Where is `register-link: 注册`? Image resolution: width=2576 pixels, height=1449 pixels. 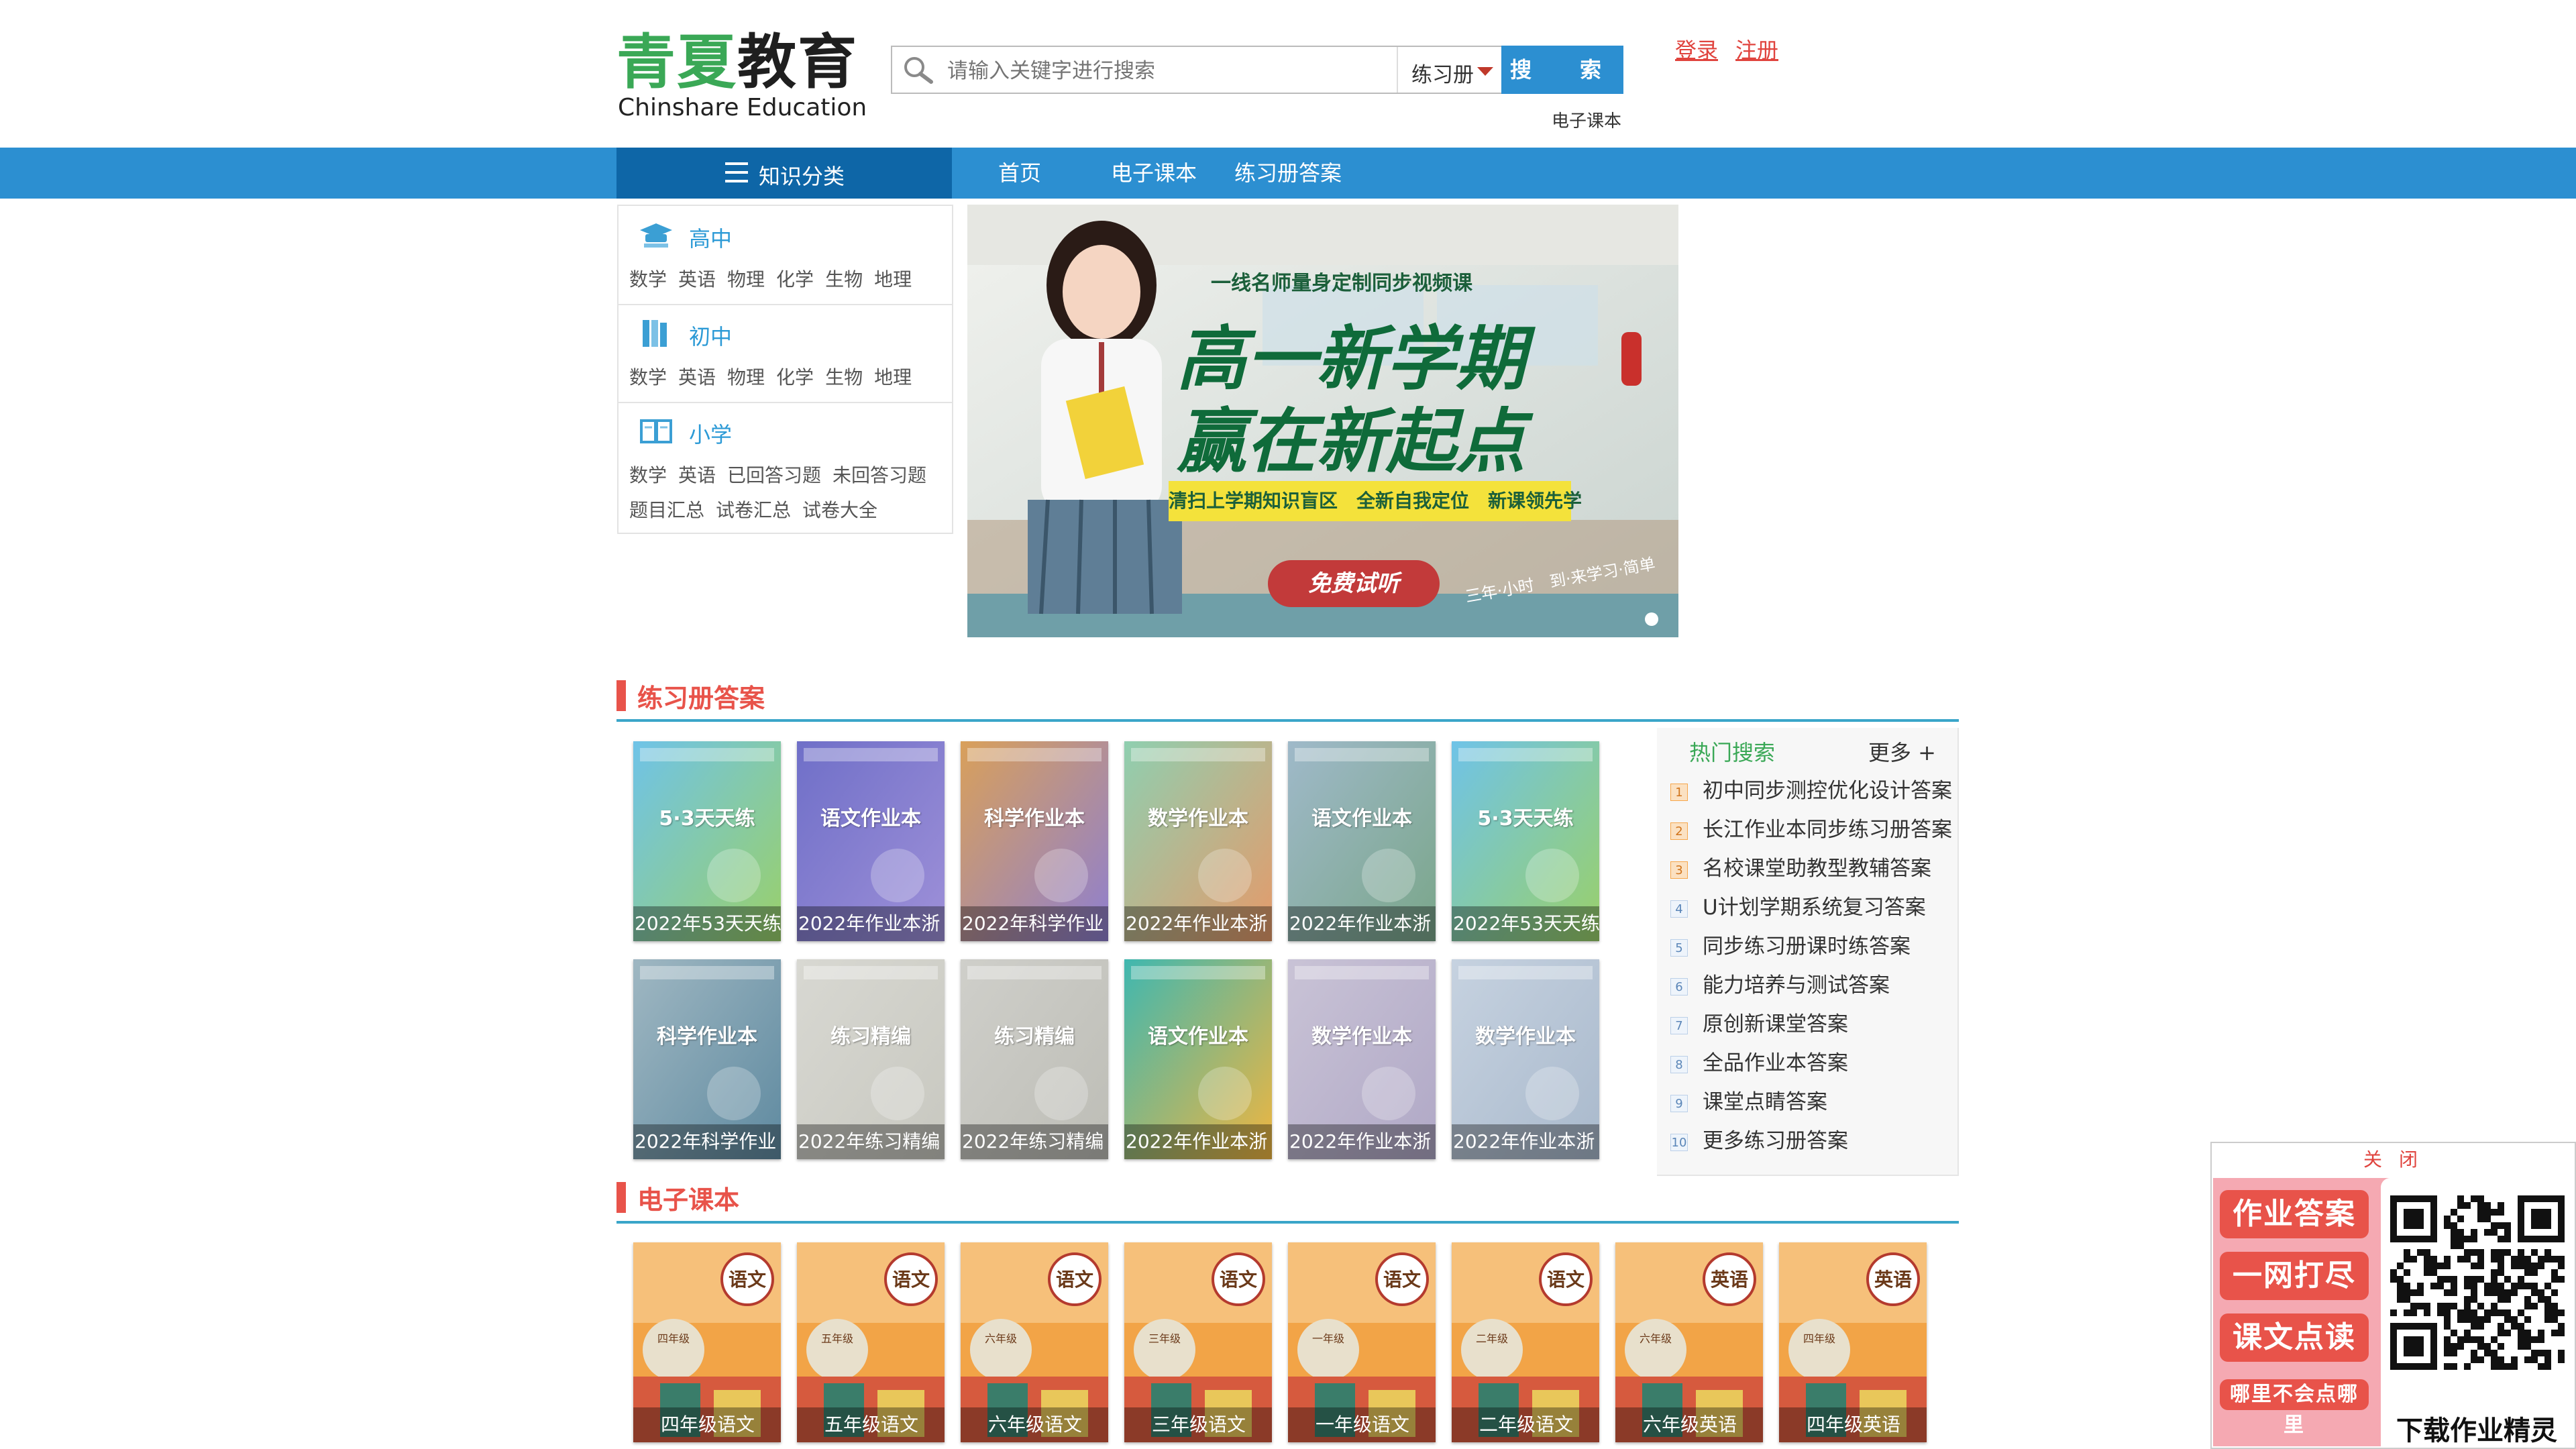
register-link: 注册 is located at coordinates (1756, 49).